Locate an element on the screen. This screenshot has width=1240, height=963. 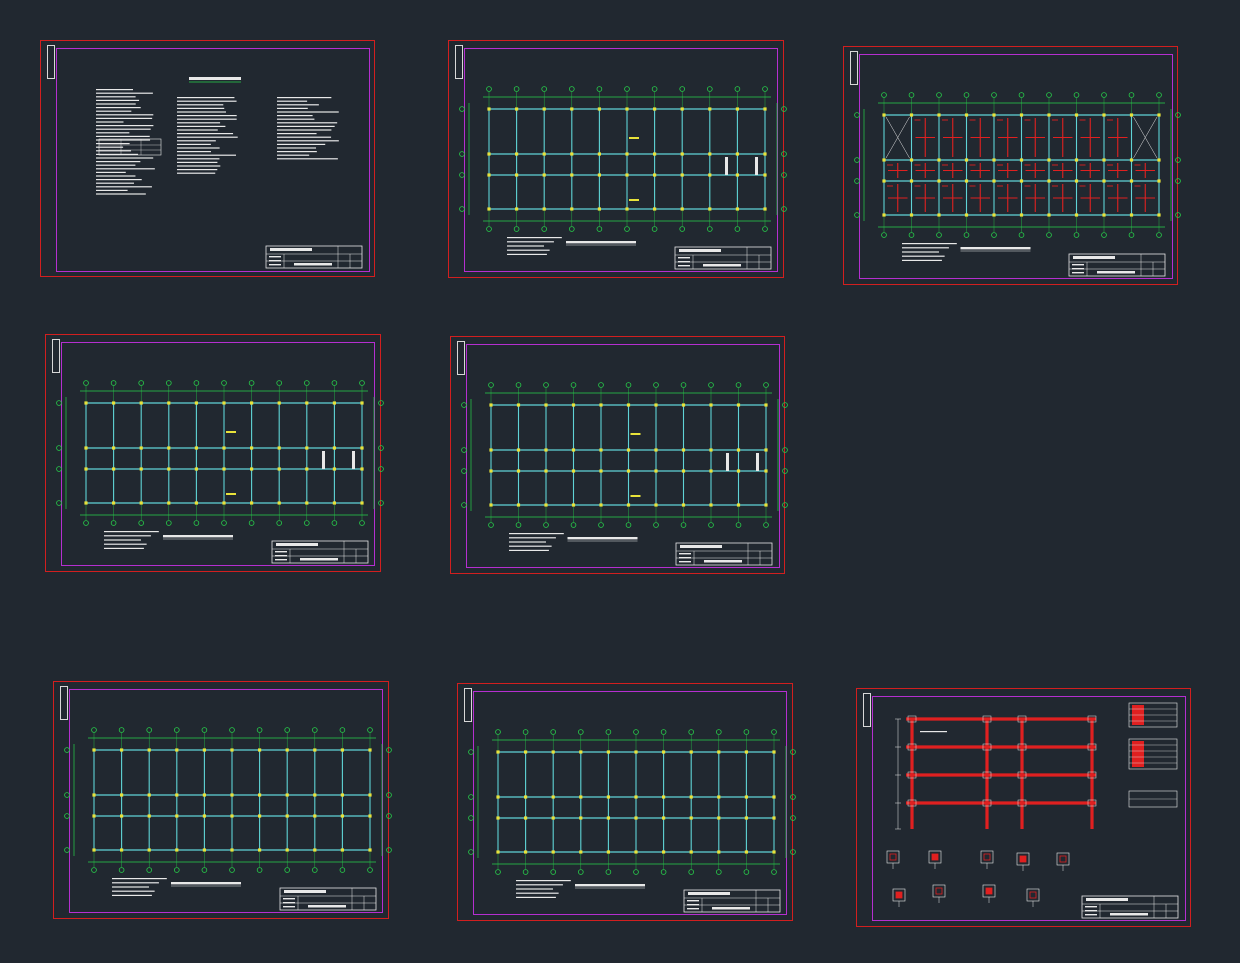
title-block-drawing-no is located at coordinates (1116, 272).